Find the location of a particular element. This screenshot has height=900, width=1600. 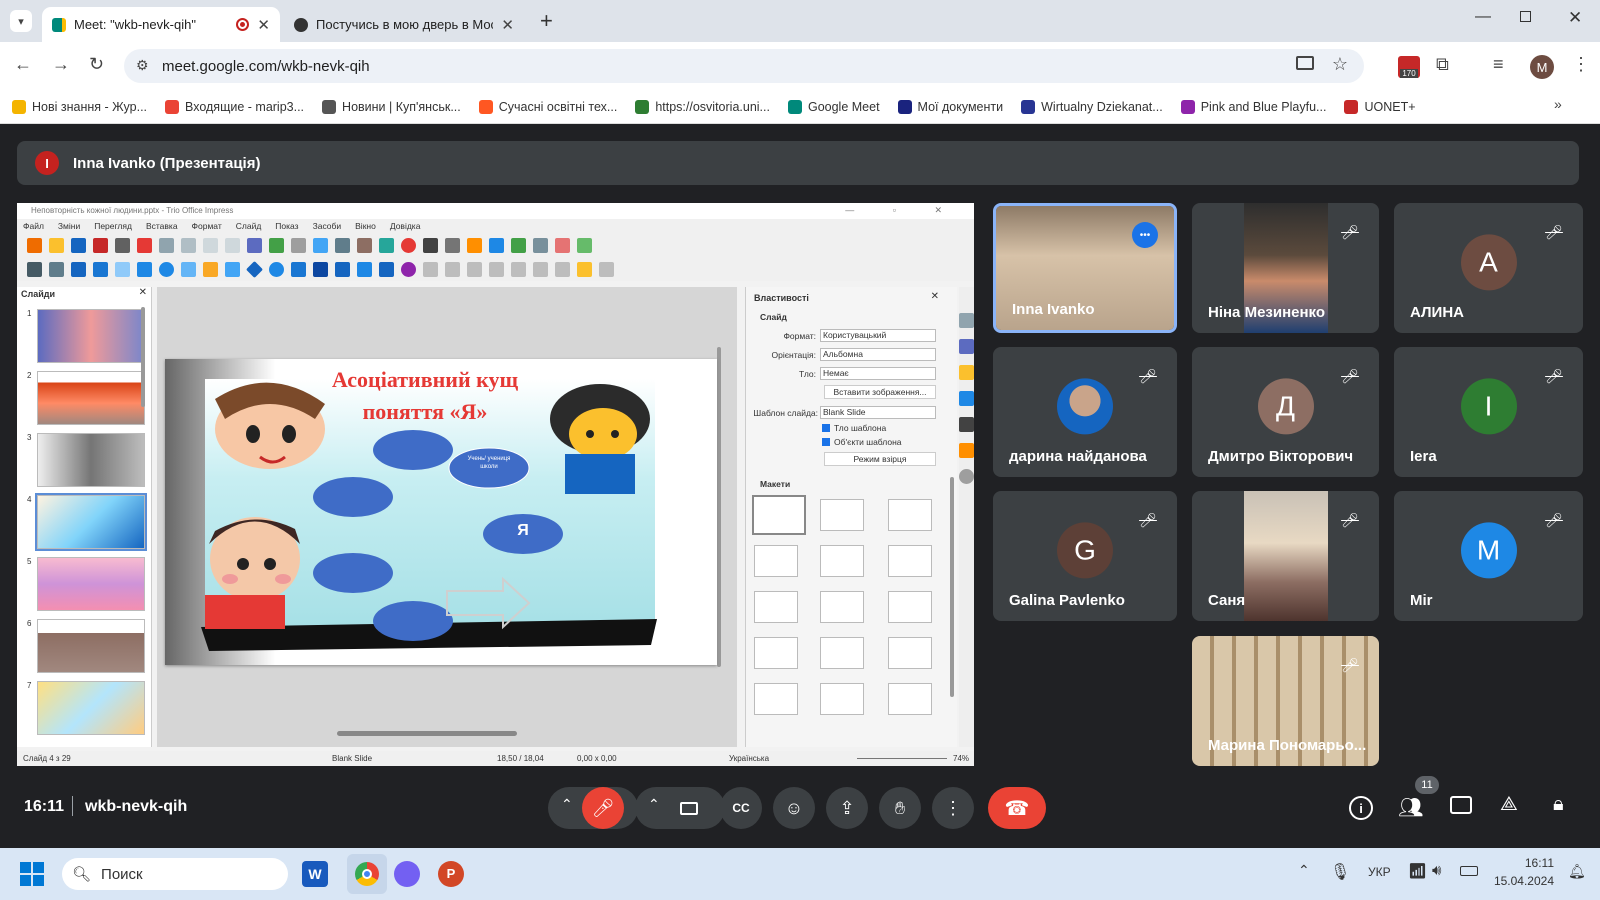

background-select: Немає is located at coordinates (878, 373).